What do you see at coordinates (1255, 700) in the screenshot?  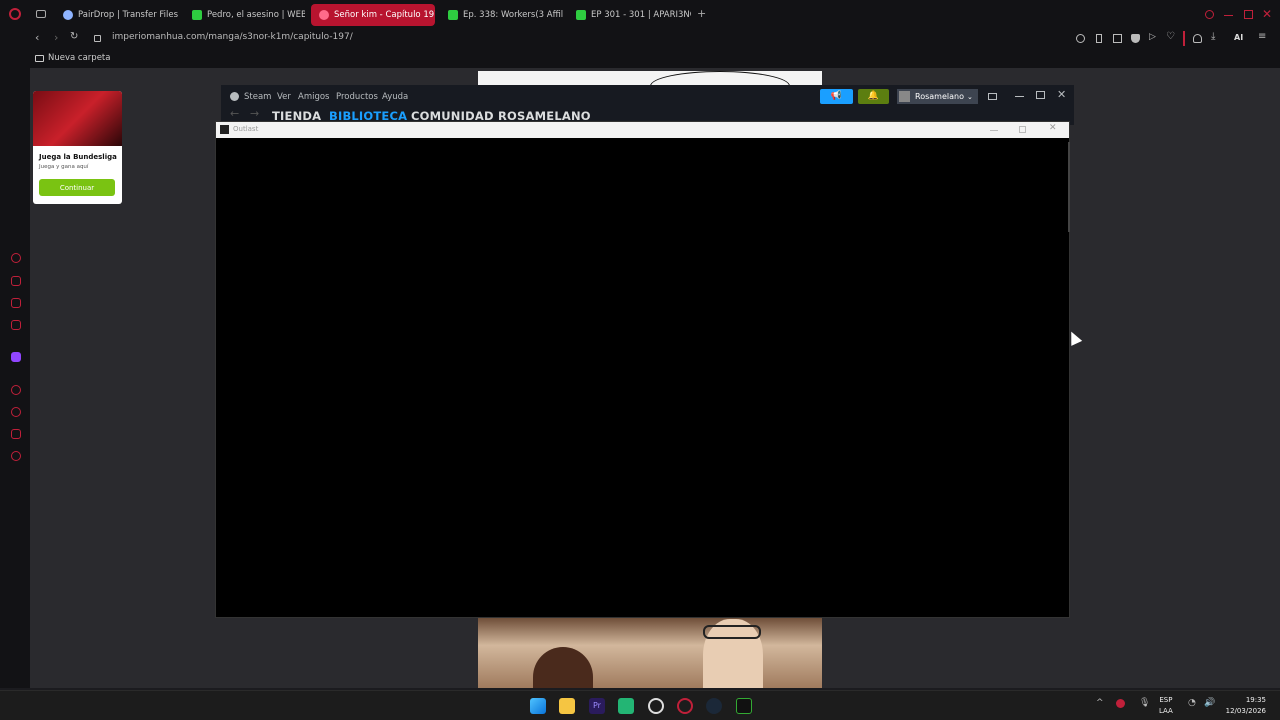 I see `clock-time: 19:35` at bounding box center [1255, 700].